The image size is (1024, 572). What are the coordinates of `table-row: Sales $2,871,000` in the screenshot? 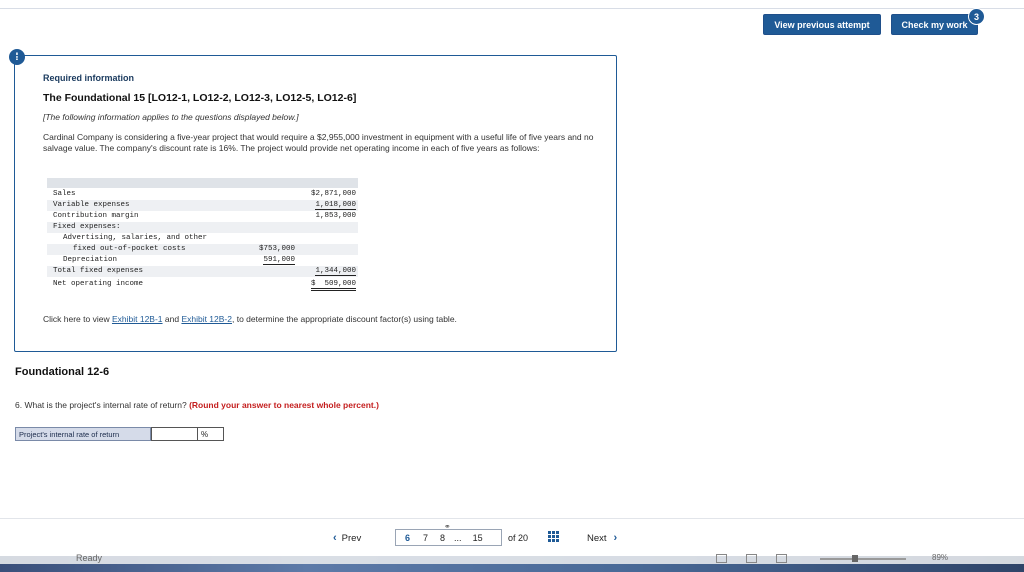 It's located at (204, 194).